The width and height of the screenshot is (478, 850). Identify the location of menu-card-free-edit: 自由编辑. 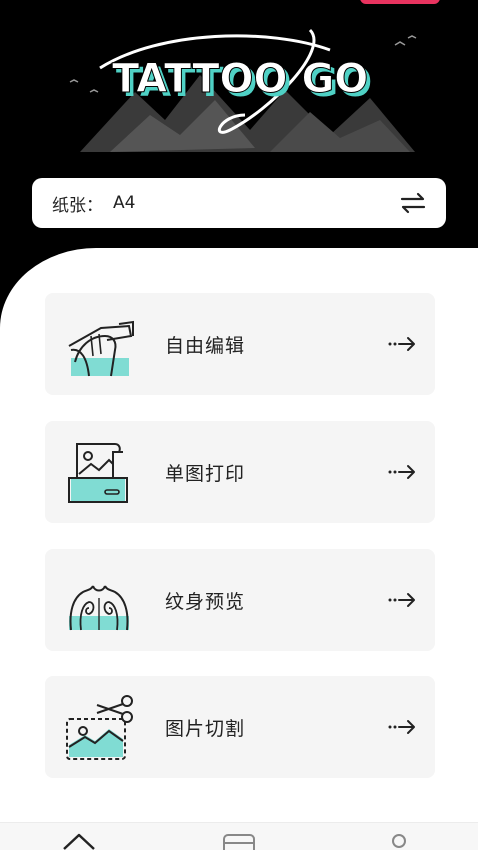
(240, 344).